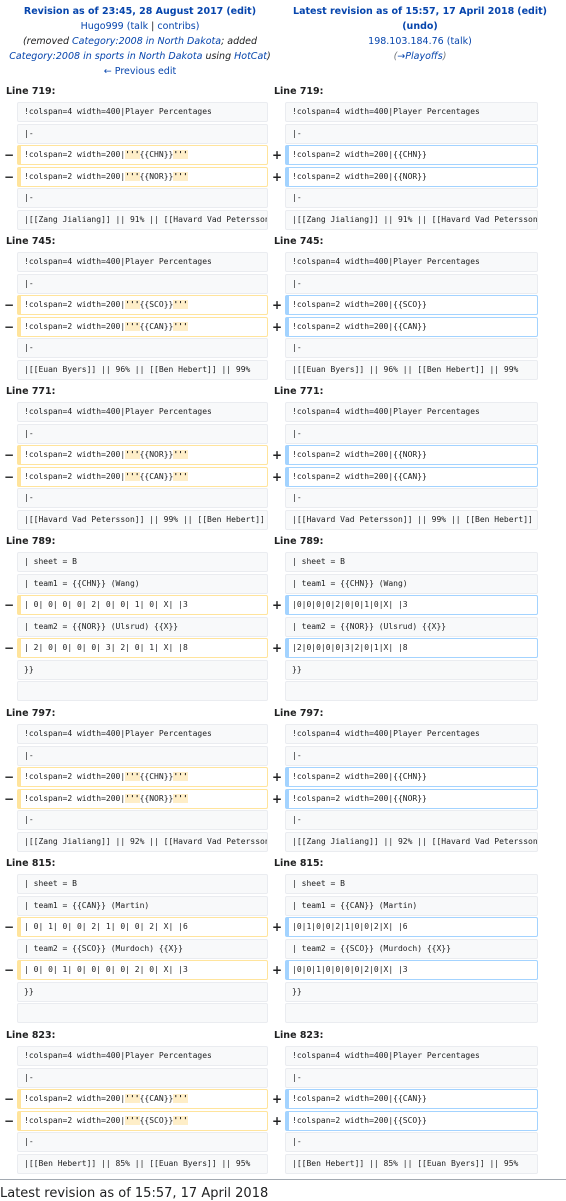  I want to click on old-revision-title: Revision as of 23:45, 28 August 2017, so click(123, 11).